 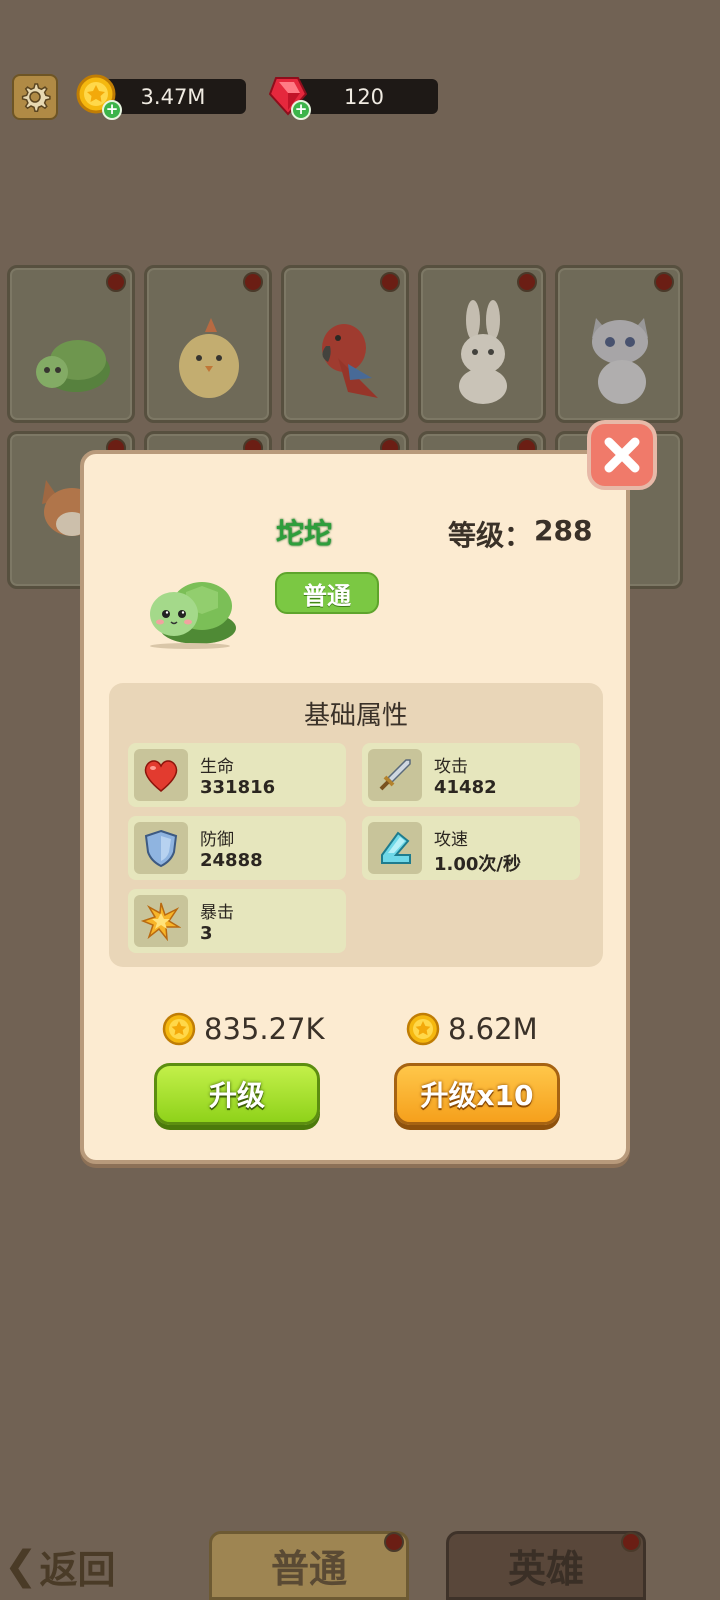 I want to click on close-button, so click(x=622, y=455).